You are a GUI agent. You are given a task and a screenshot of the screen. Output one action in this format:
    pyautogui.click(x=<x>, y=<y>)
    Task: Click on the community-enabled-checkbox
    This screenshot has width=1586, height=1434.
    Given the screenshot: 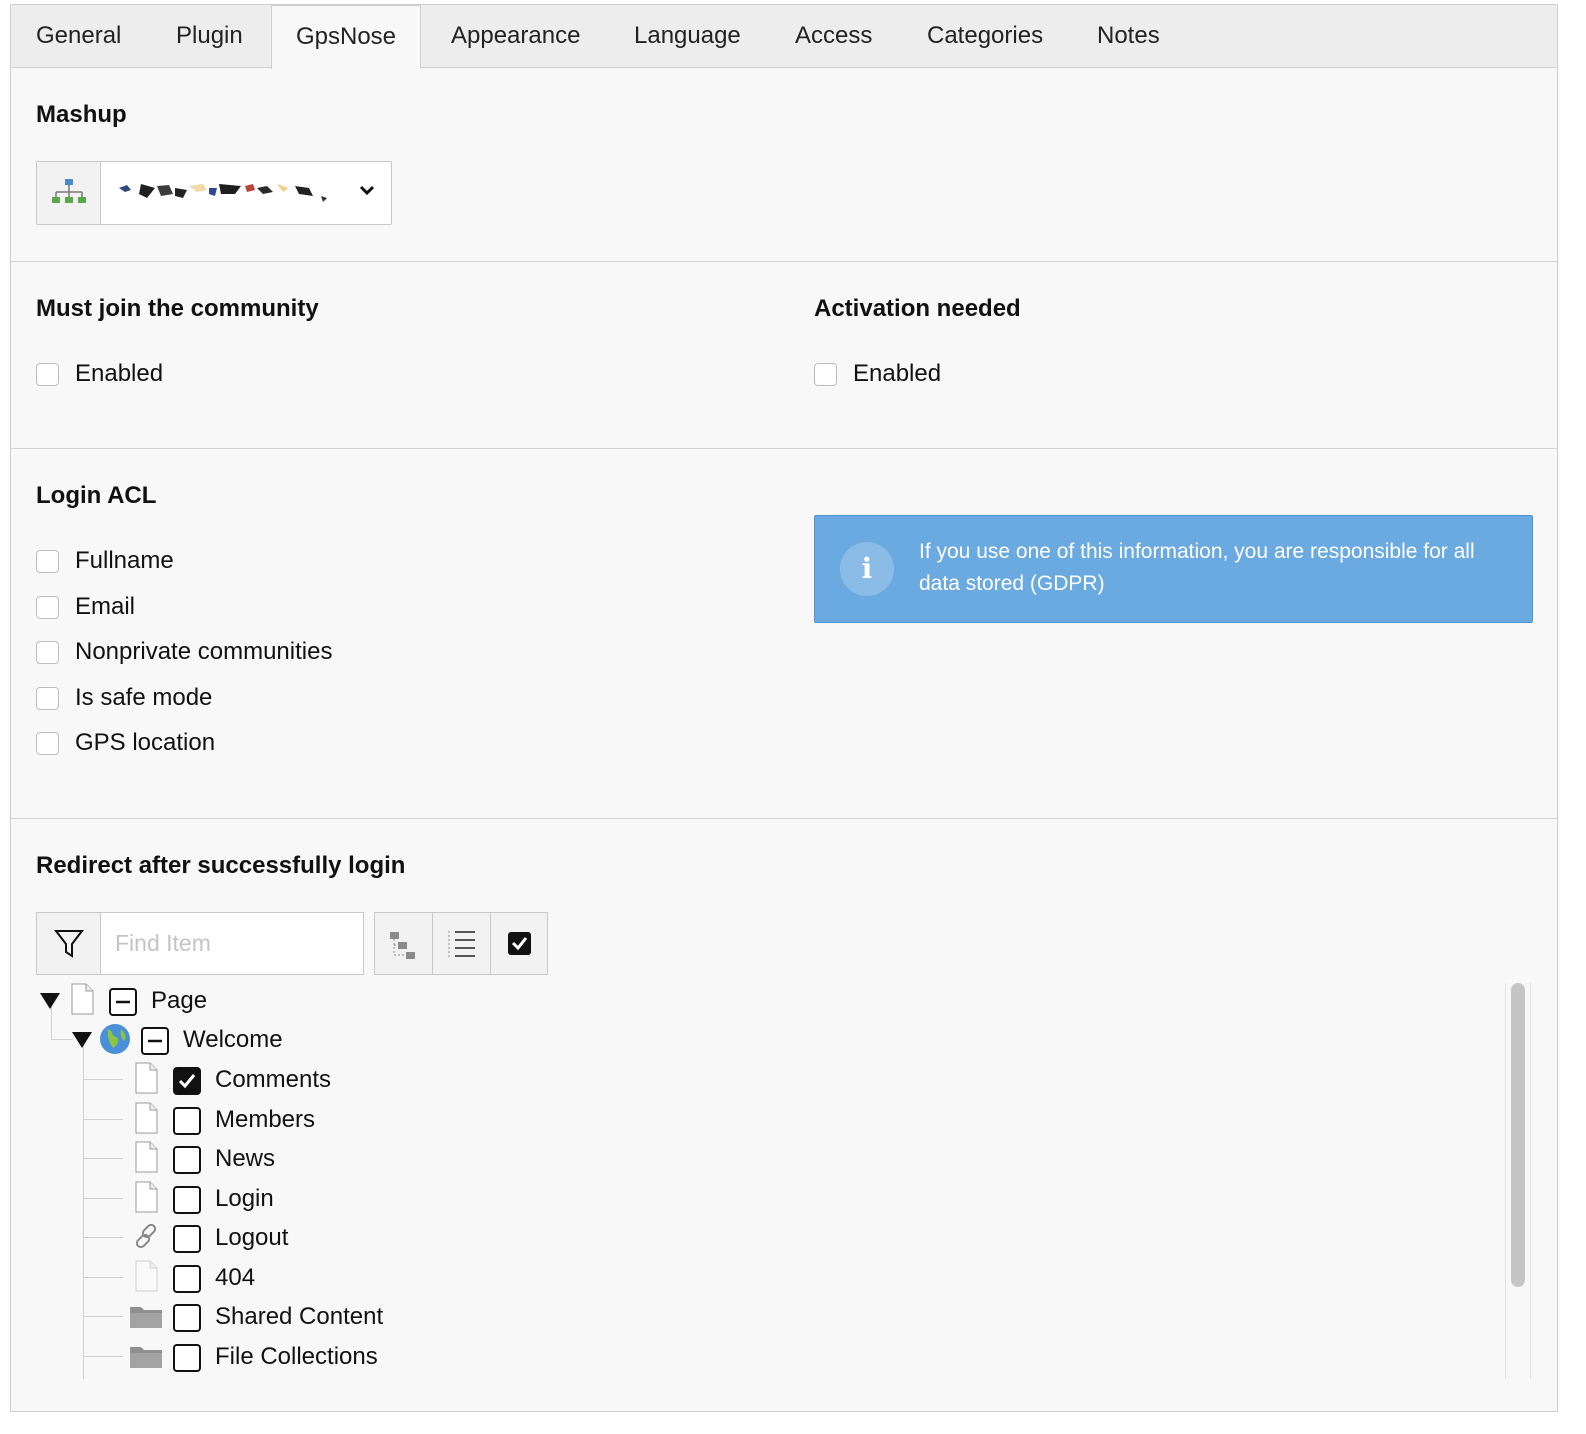 What is the action you would take?
    pyautogui.click(x=47, y=374)
    